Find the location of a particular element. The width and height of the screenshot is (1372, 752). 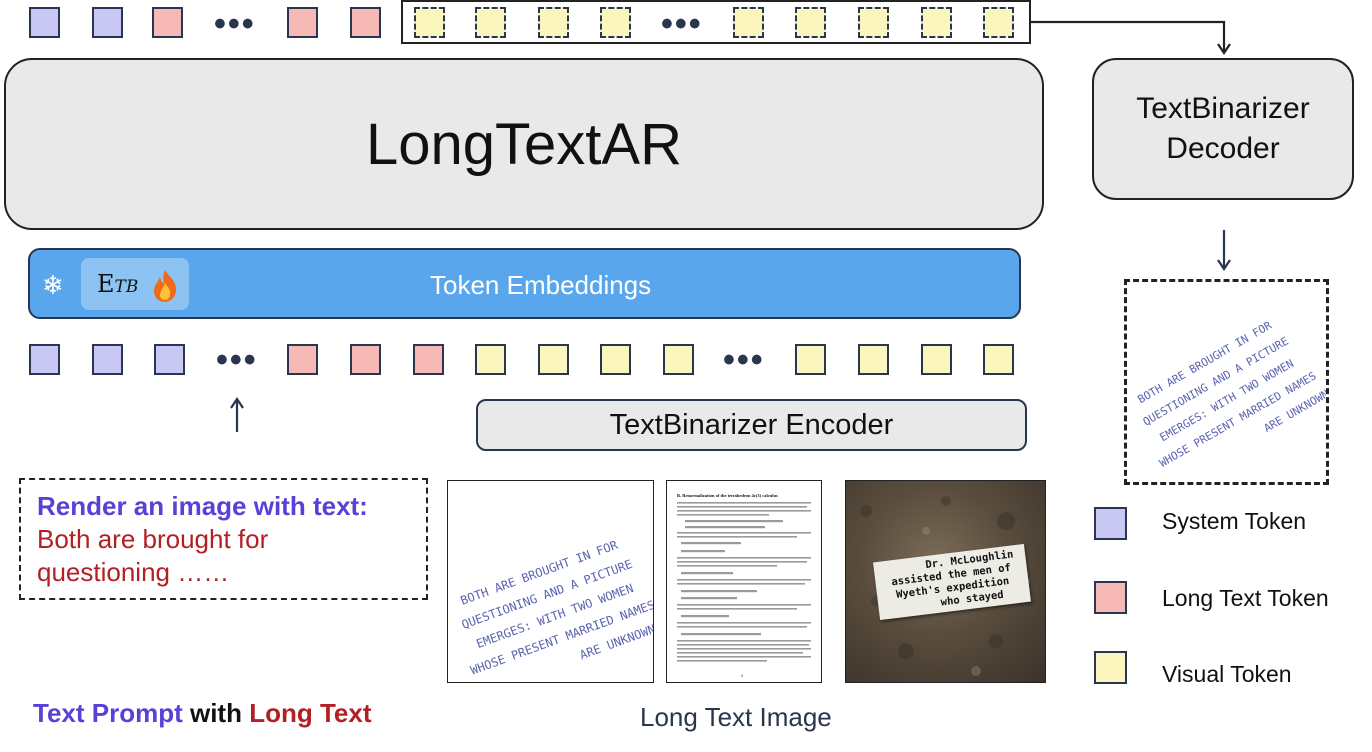

top-to-decoder-arrow is located at coordinates (1131, 37).